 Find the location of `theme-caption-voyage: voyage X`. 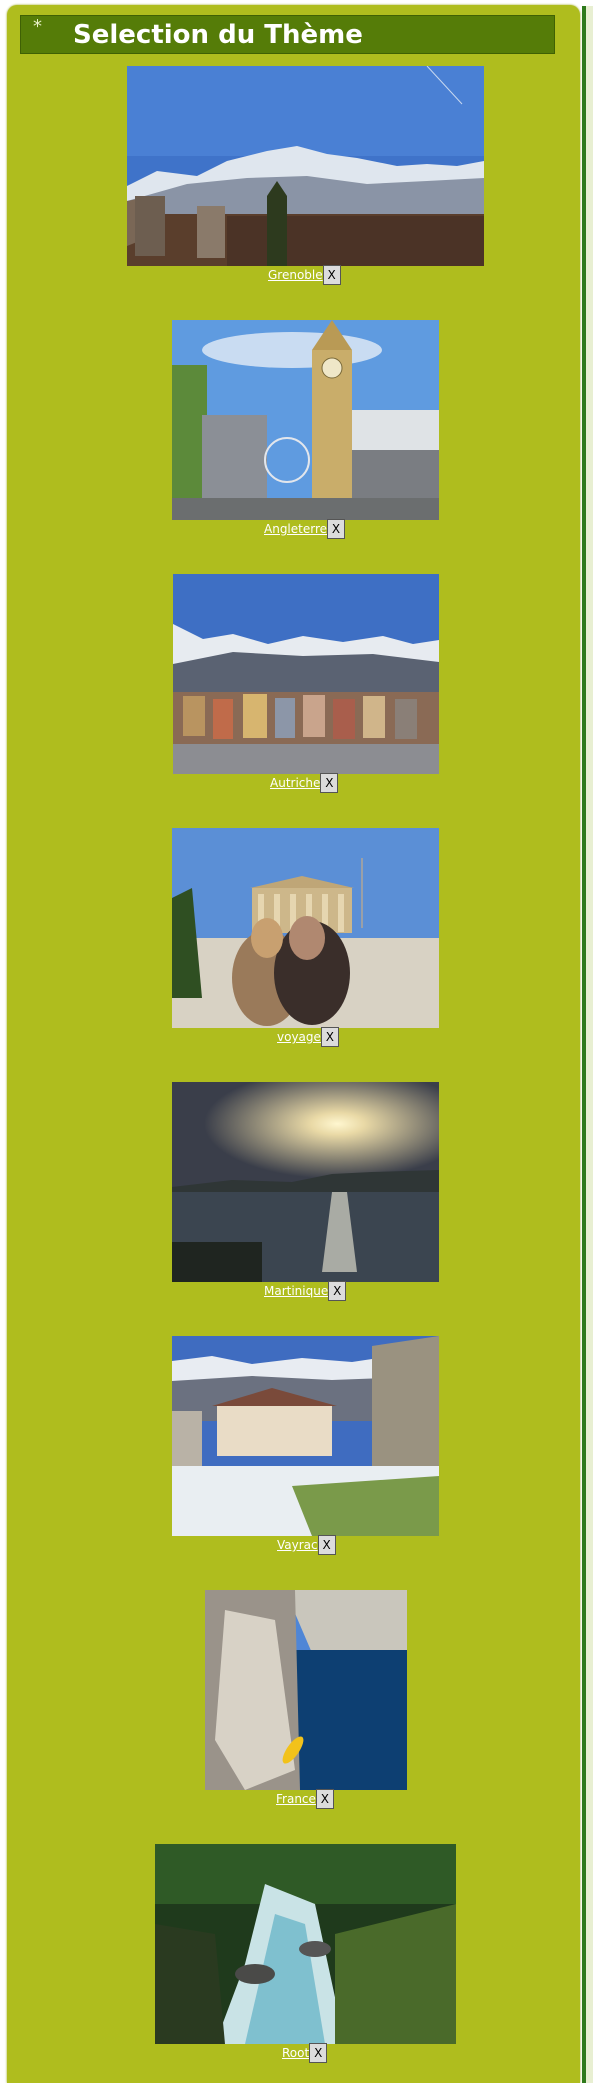

theme-caption-voyage: voyage X is located at coordinates (308, 1037).